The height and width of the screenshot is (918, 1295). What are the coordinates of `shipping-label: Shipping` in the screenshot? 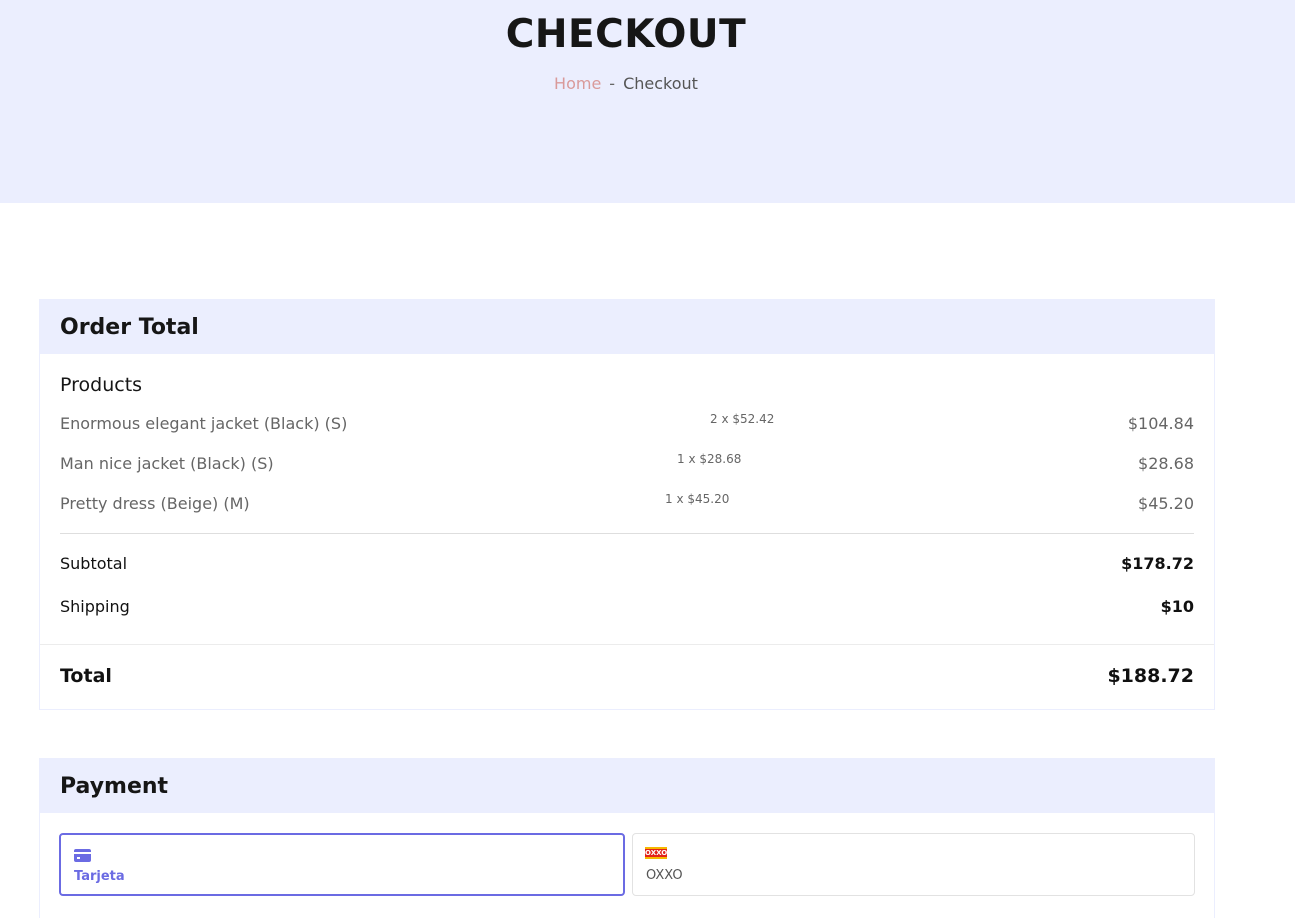 It's located at (95, 606).